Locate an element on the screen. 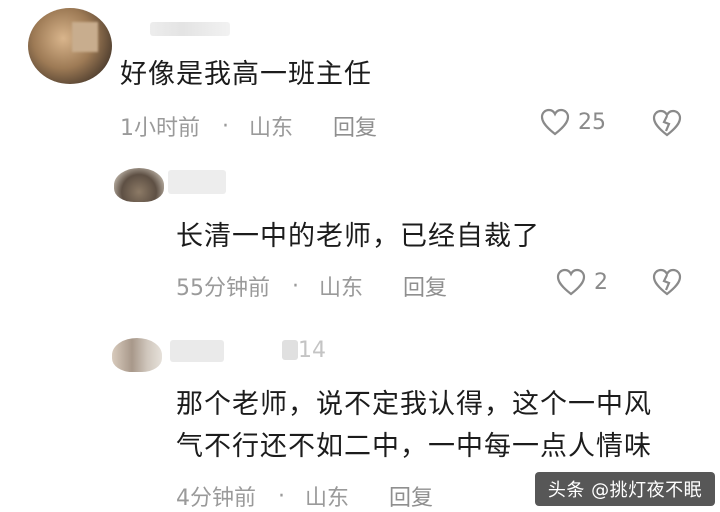 The width and height of the screenshot is (720, 512). comment-text: 长清一中的老师，已经自裁了 is located at coordinates (358, 236).